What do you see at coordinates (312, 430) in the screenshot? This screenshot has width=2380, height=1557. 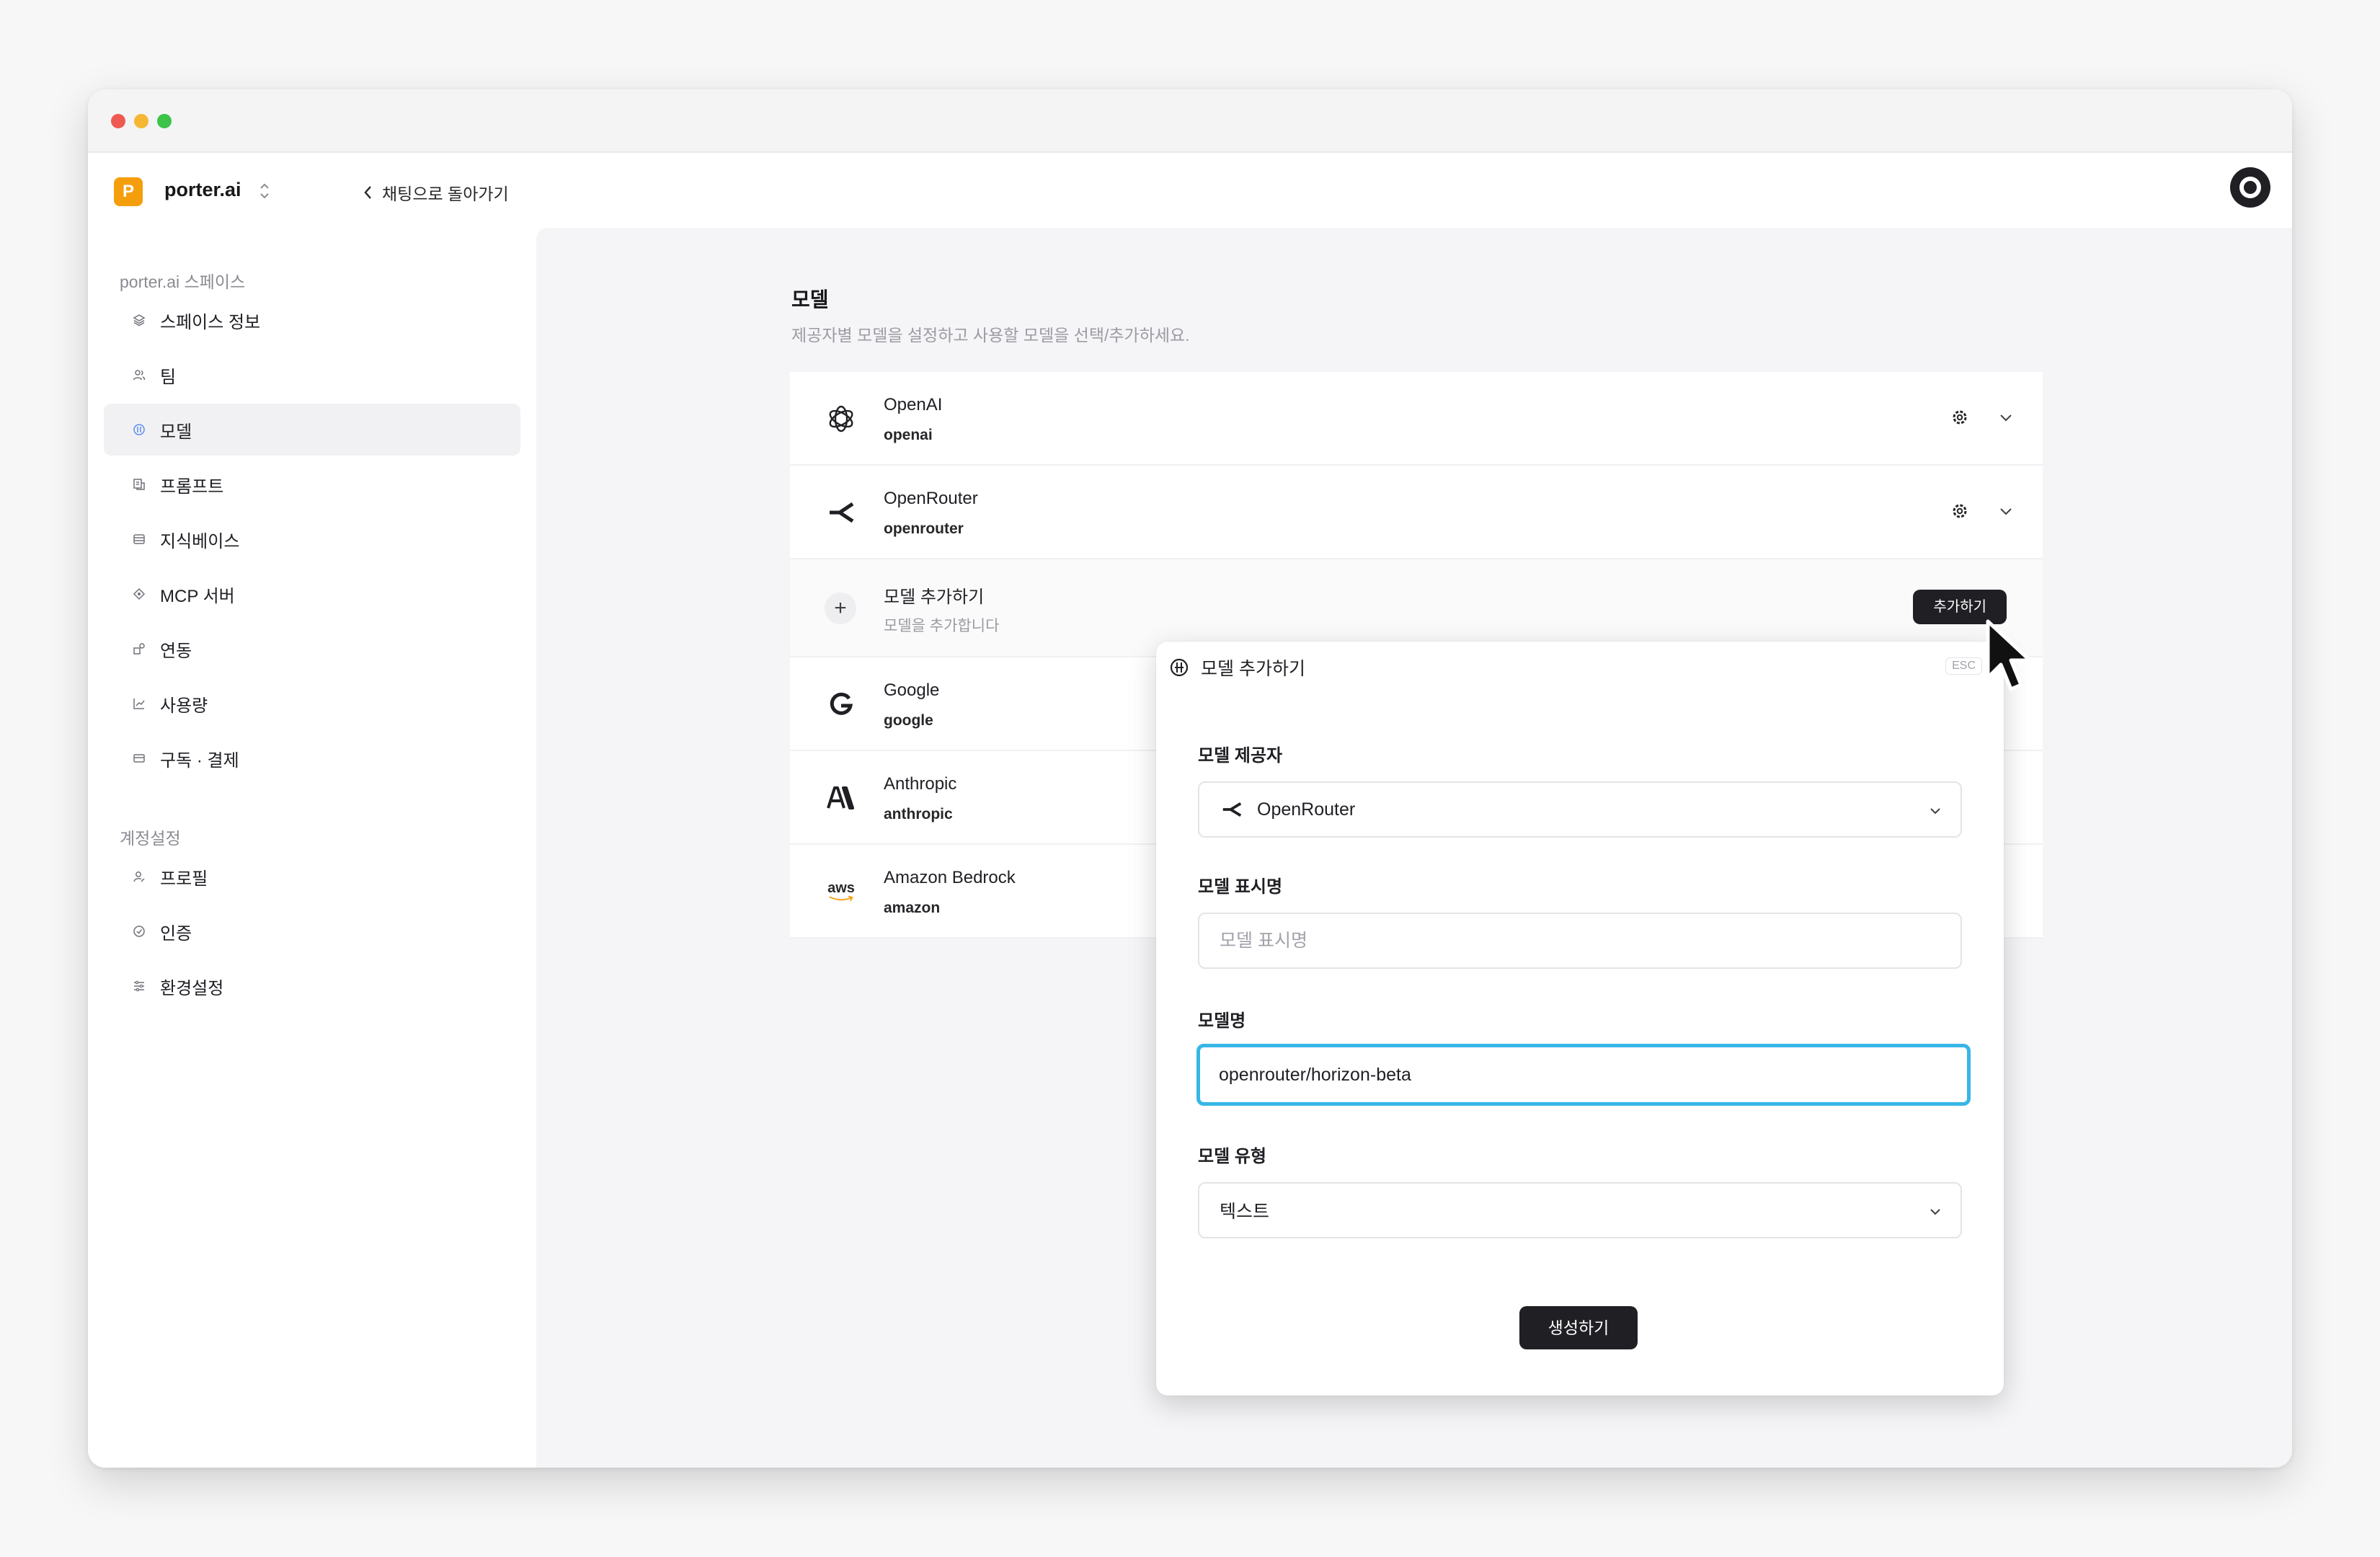 I see `sidebar-item-model: 모델` at bounding box center [312, 430].